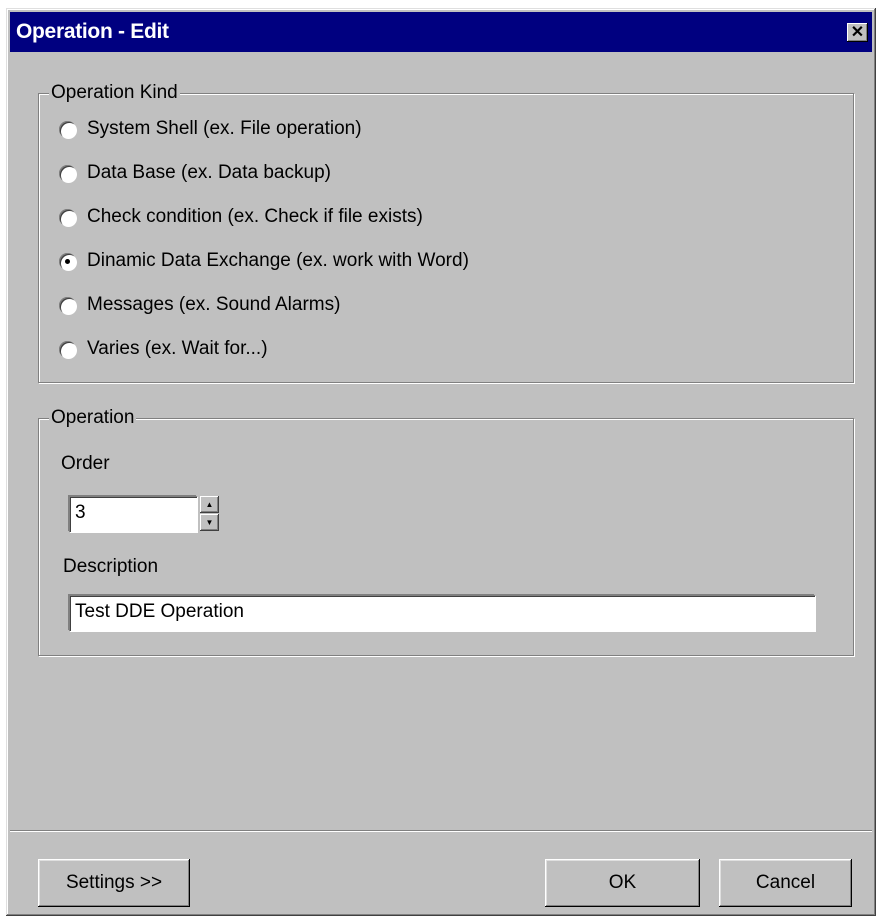 The width and height of the screenshot is (883, 922). I want to click on close-button: ✕, so click(857, 32).